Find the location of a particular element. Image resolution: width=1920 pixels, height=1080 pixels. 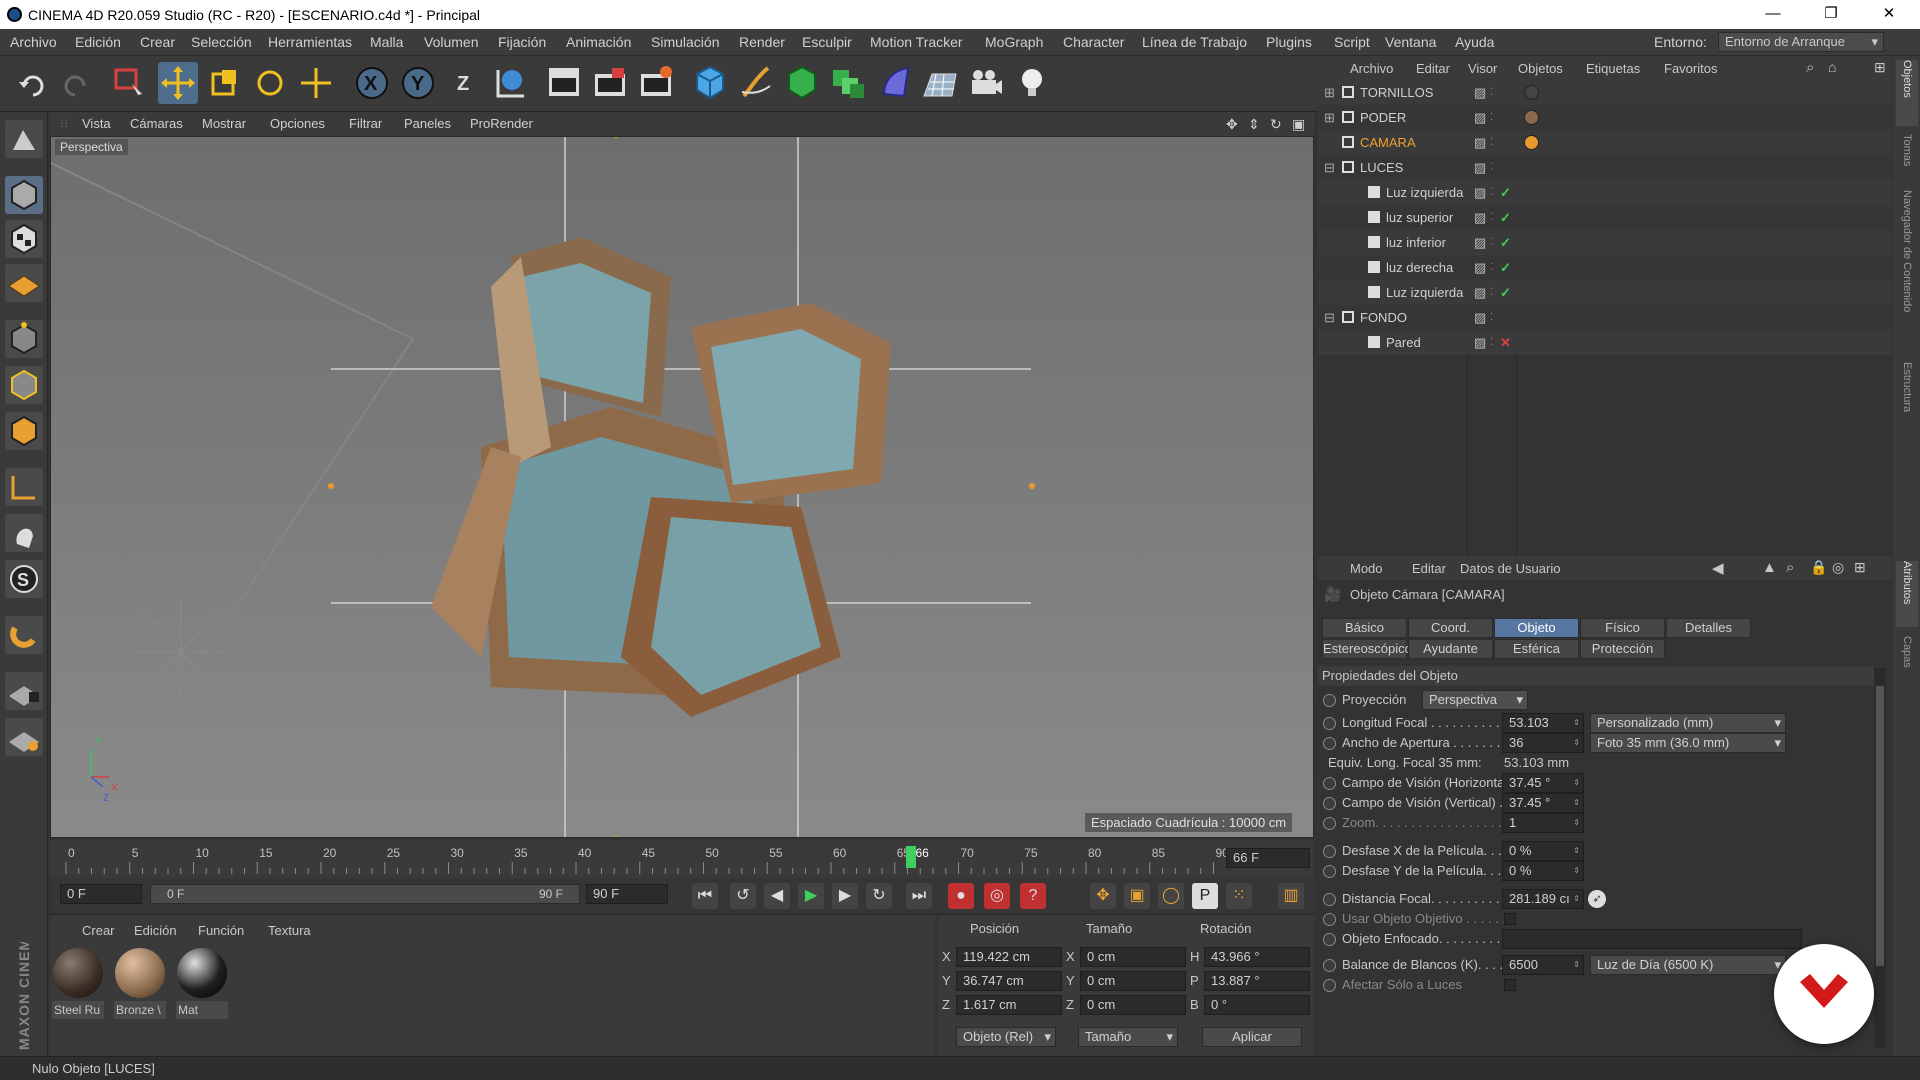

menu-animacion: Animación is located at coordinates (598, 42).